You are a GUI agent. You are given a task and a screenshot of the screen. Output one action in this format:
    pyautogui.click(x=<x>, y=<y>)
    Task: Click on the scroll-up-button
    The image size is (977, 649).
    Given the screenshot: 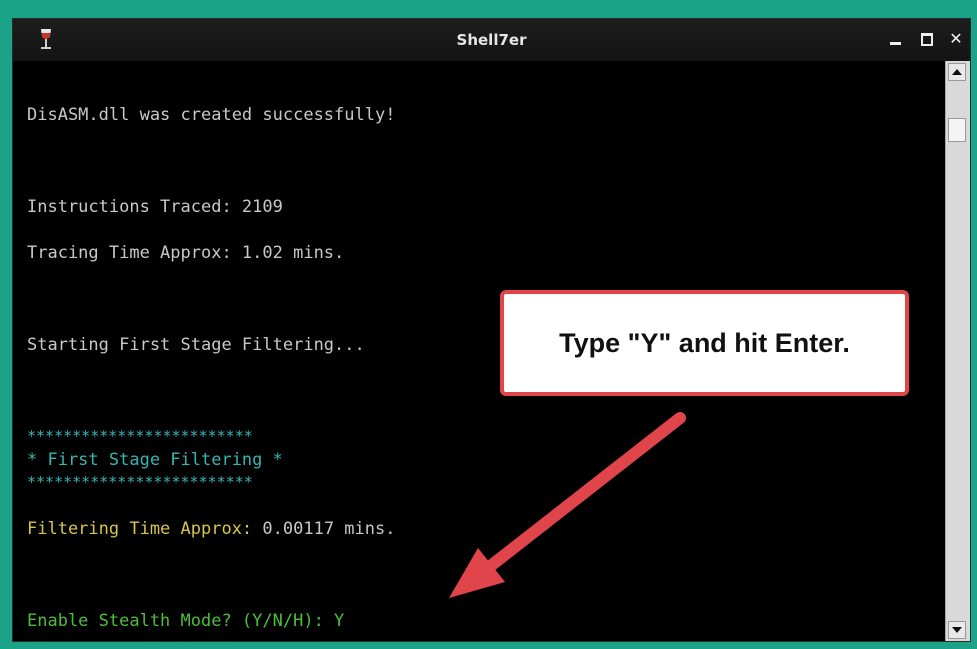 What is the action you would take?
    pyautogui.click(x=957, y=72)
    